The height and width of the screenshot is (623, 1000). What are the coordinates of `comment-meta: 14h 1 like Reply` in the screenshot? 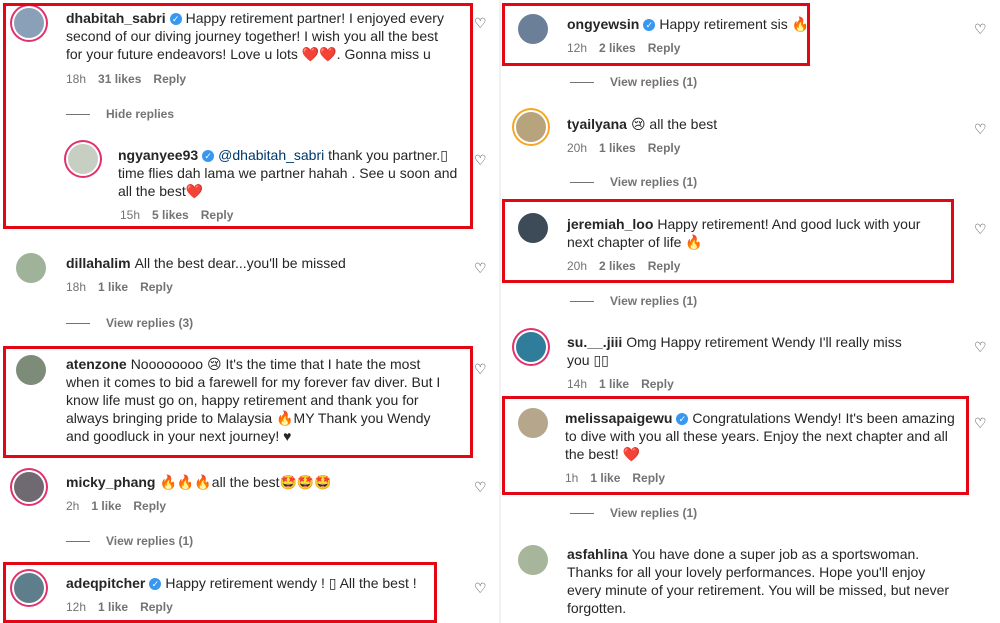 It's located at (626, 384).